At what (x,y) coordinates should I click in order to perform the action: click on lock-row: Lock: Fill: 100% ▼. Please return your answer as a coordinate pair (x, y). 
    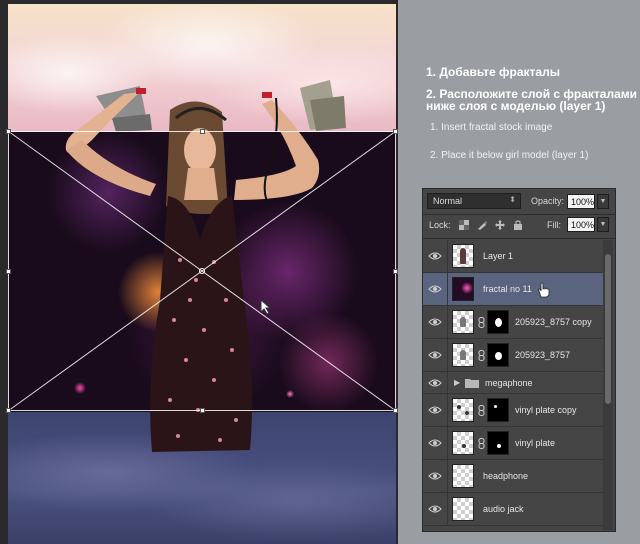
    Looking at the image, I should click on (519, 226).